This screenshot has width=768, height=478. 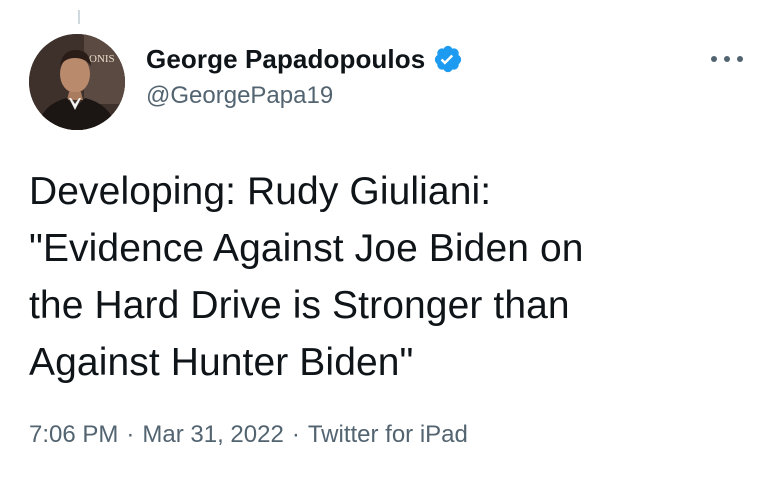 What do you see at coordinates (306, 248) in the screenshot?
I see `tweet-text-line: "Evidence Against Joe Biden on` at bounding box center [306, 248].